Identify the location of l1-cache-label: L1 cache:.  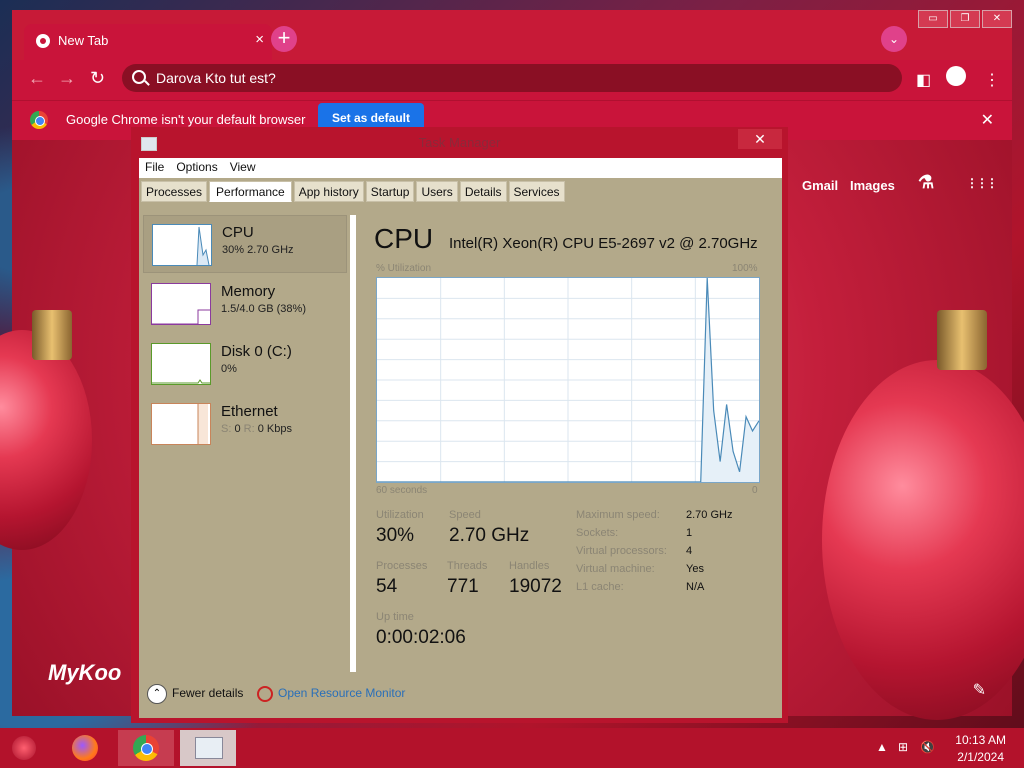
(600, 587).